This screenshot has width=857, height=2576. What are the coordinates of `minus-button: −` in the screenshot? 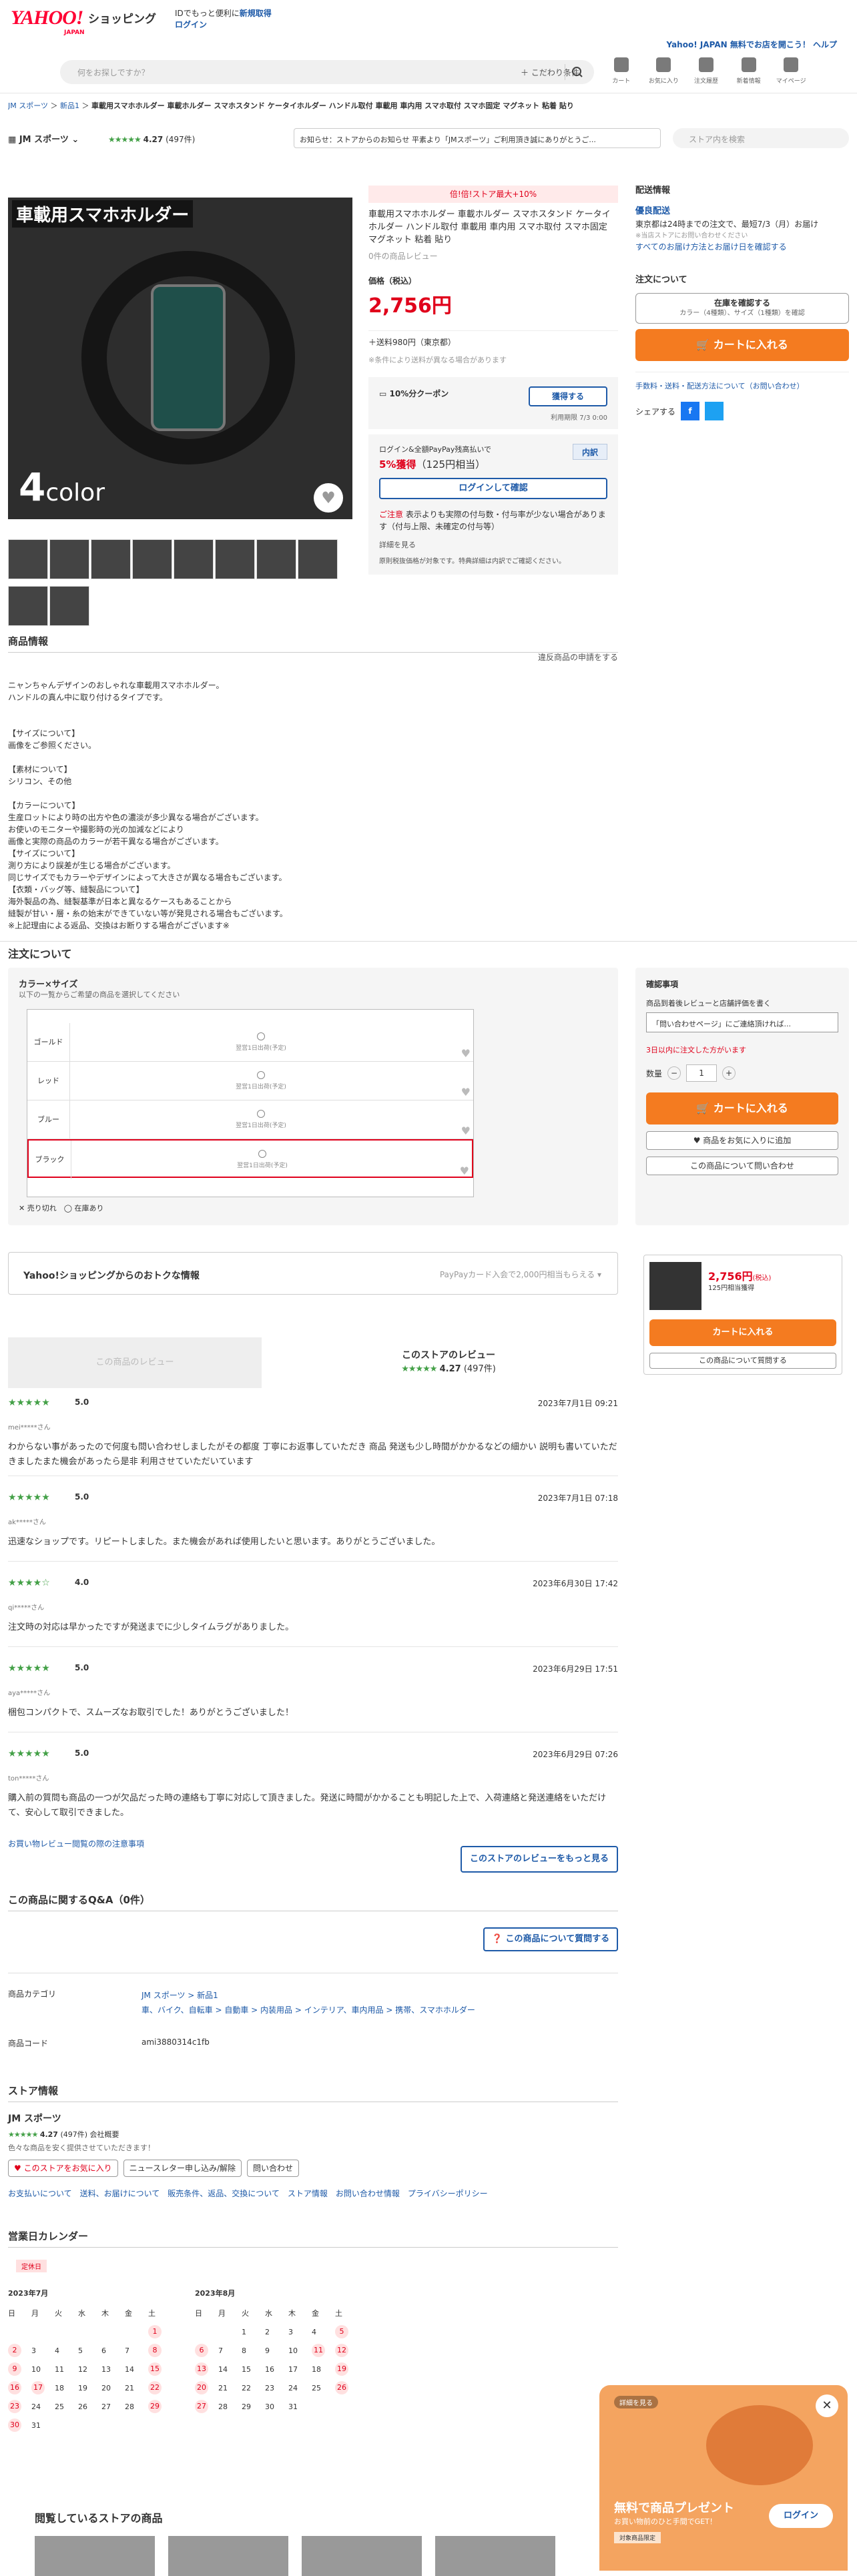 It's located at (674, 1073).